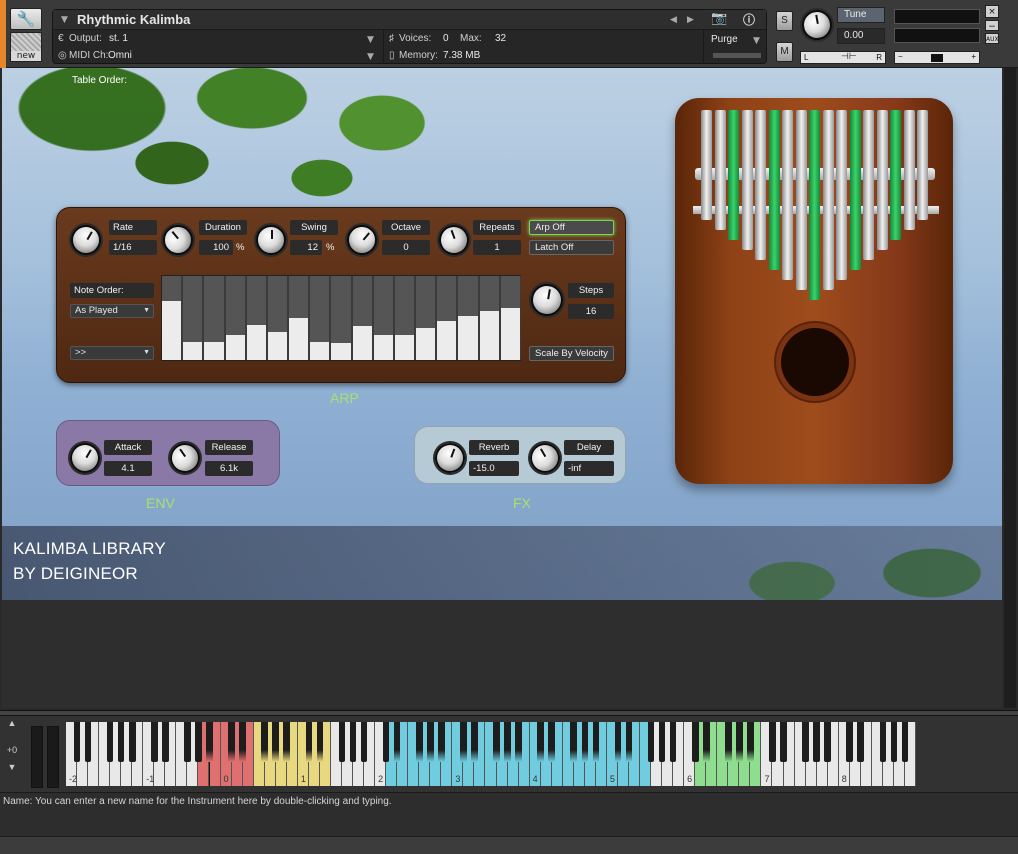  Describe the element at coordinates (849, 56) in the screenshot. I see `pan-handle: ⊣⊢` at that location.